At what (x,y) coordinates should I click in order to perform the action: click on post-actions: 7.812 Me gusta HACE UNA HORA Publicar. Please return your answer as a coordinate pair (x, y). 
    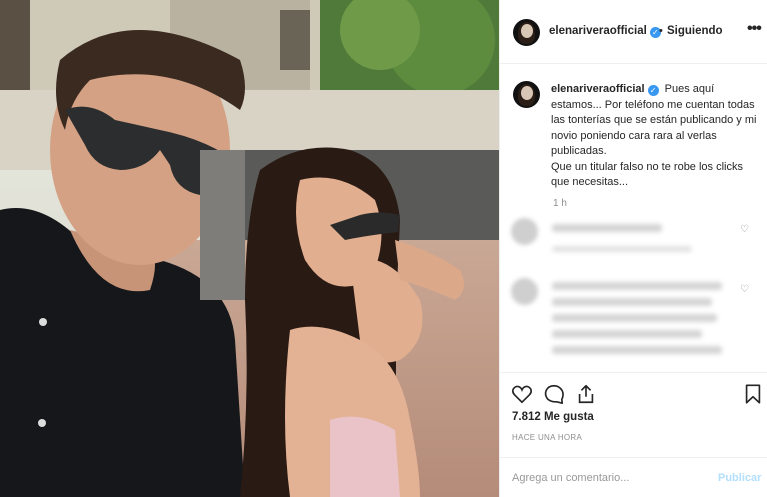
    Looking at the image, I should click on (633, 434).